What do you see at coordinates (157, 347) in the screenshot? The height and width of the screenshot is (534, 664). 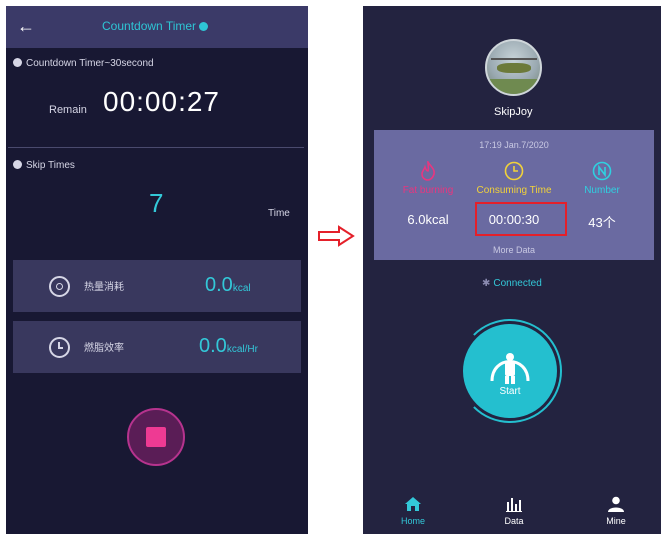 I see `burn-rate-card: 燃脂效率 0.0kcal/Hr` at bounding box center [157, 347].